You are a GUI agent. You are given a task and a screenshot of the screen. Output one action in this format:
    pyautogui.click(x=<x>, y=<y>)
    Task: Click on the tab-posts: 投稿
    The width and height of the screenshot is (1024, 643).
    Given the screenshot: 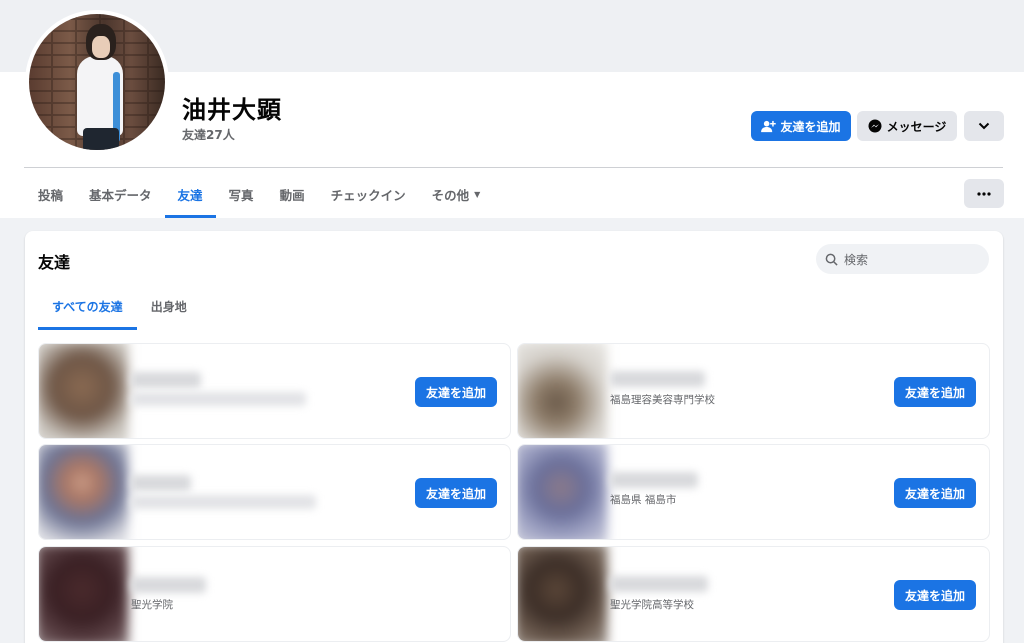 What is the action you would take?
    pyautogui.click(x=50, y=194)
    